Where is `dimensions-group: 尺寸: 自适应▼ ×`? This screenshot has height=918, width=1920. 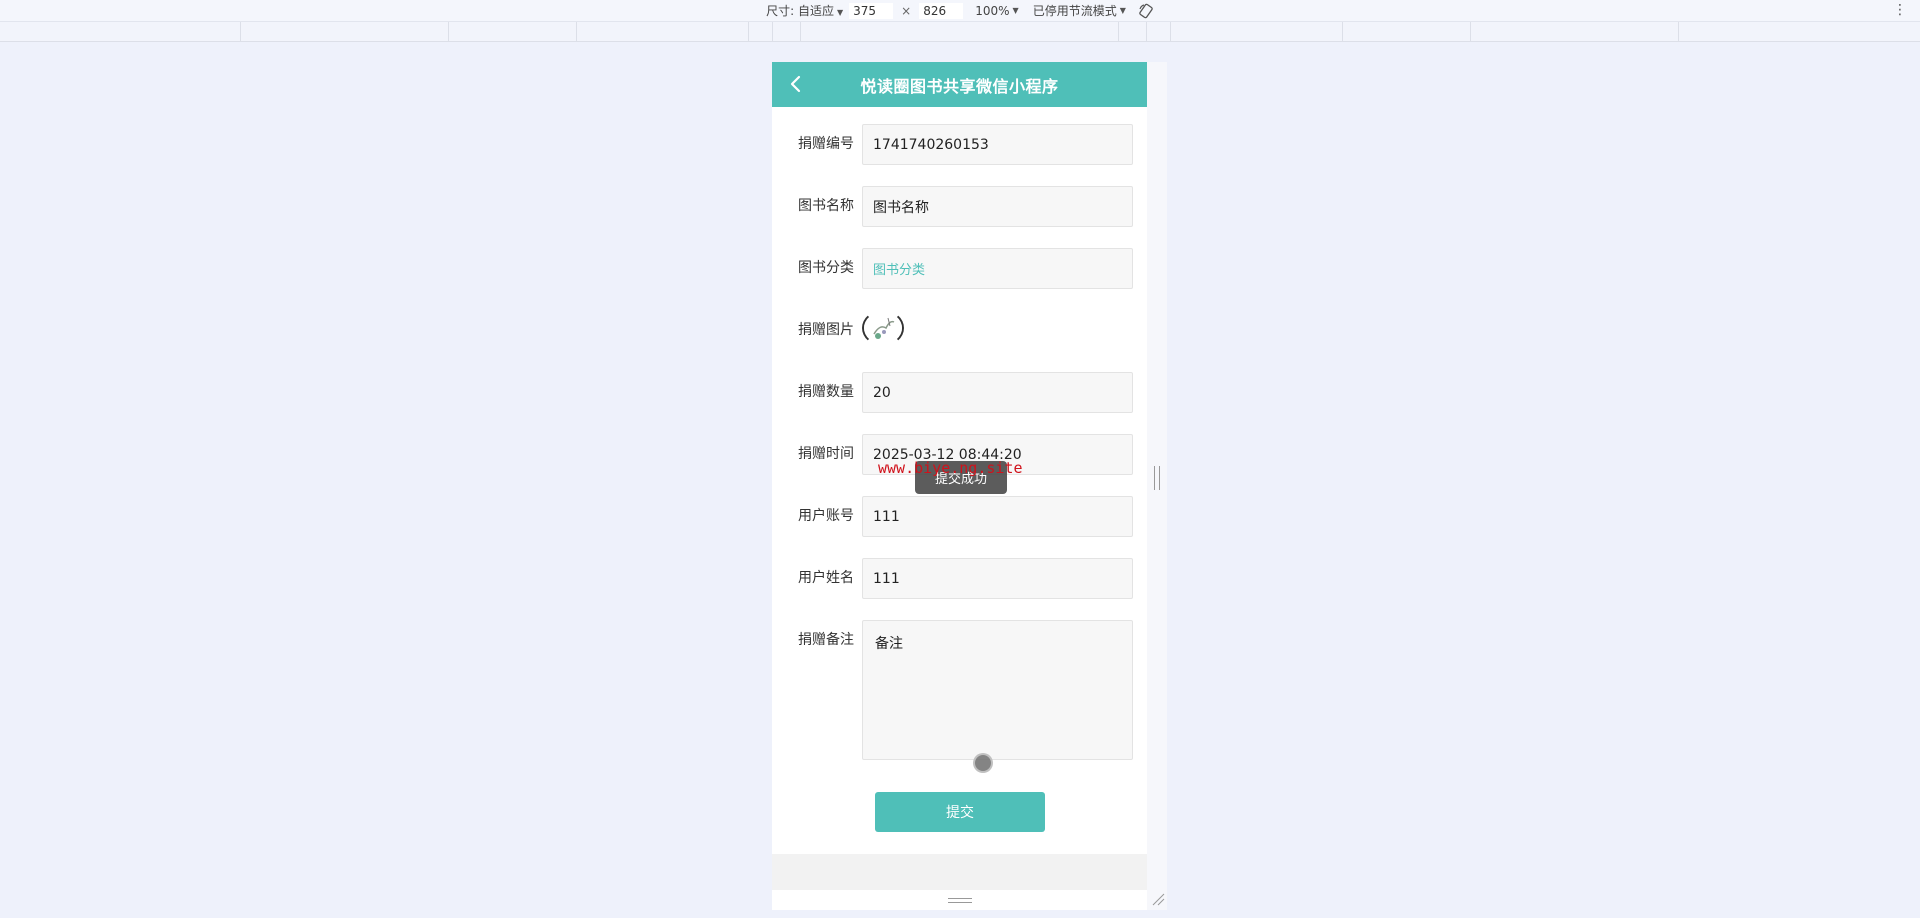
dimensions-group: 尺寸: 自适应▼ × is located at coordinates (865, 10).